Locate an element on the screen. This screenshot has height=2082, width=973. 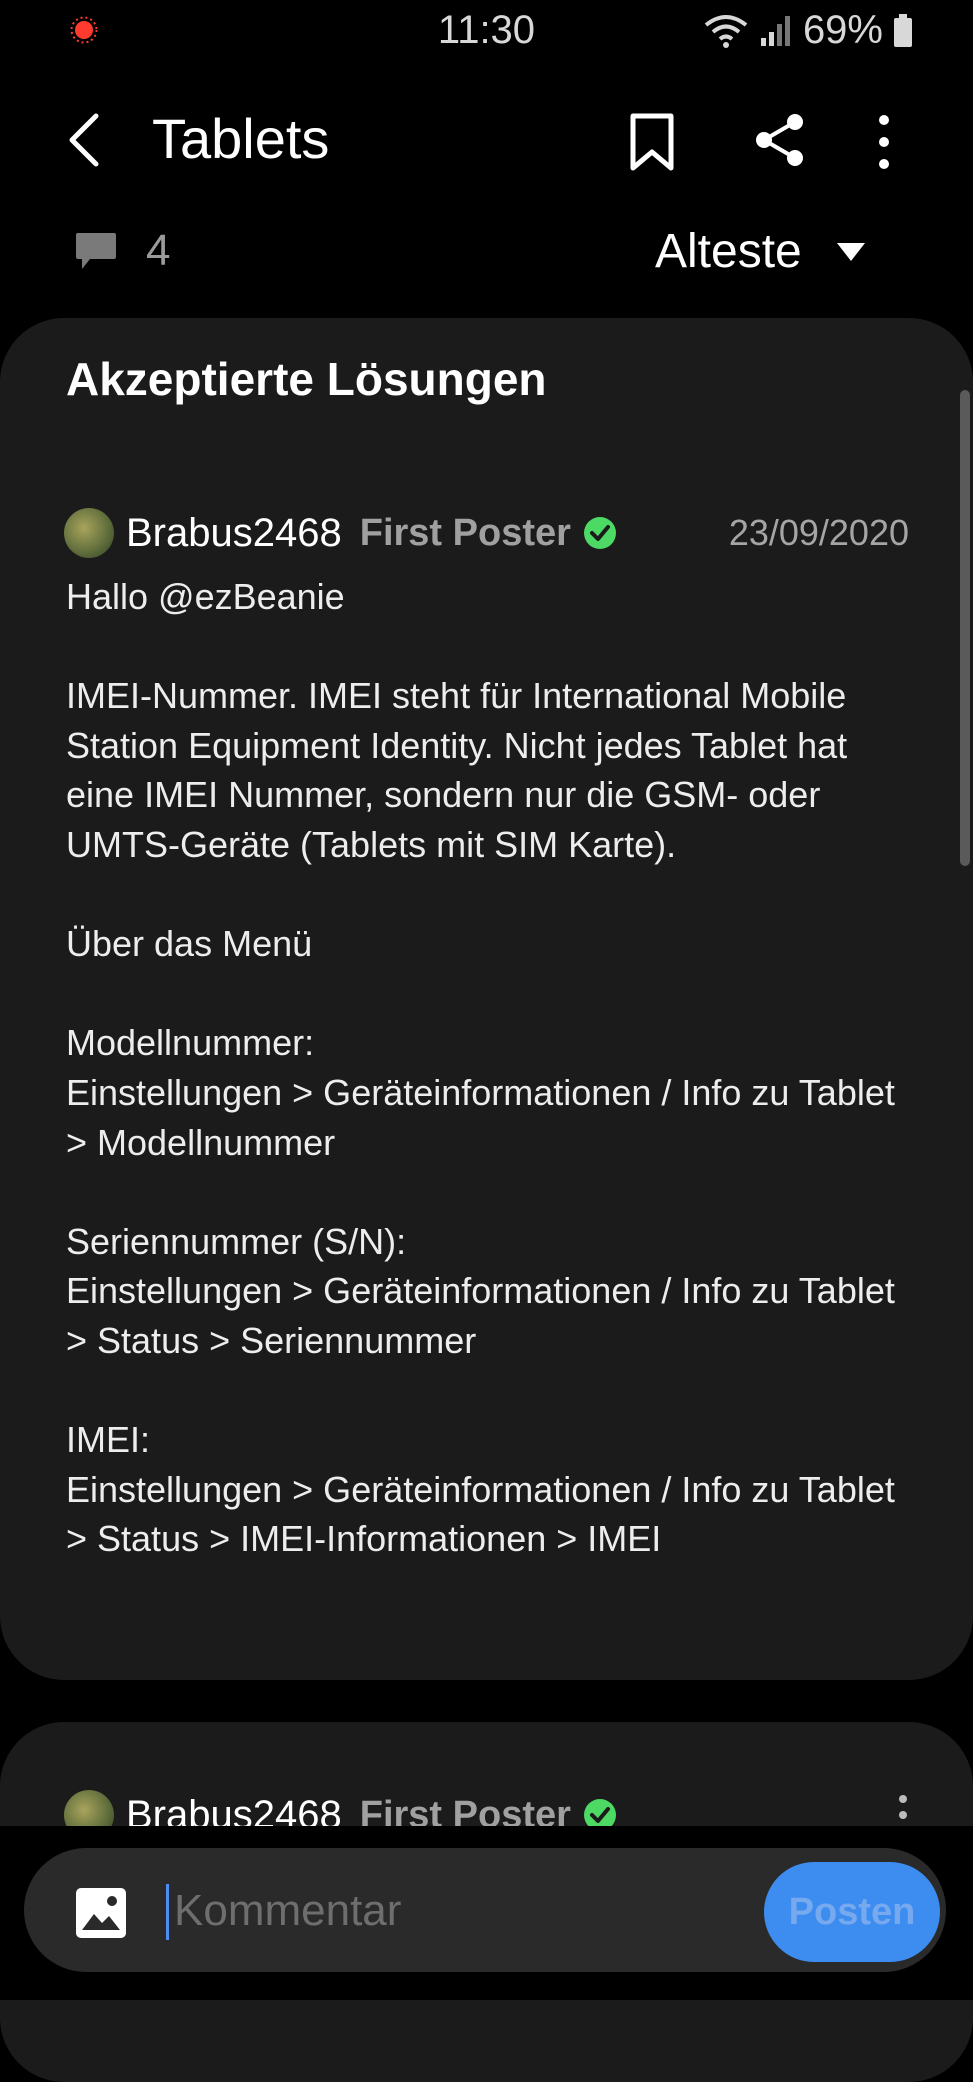
username: Brabus2468 is located at coordinates (234, 533).